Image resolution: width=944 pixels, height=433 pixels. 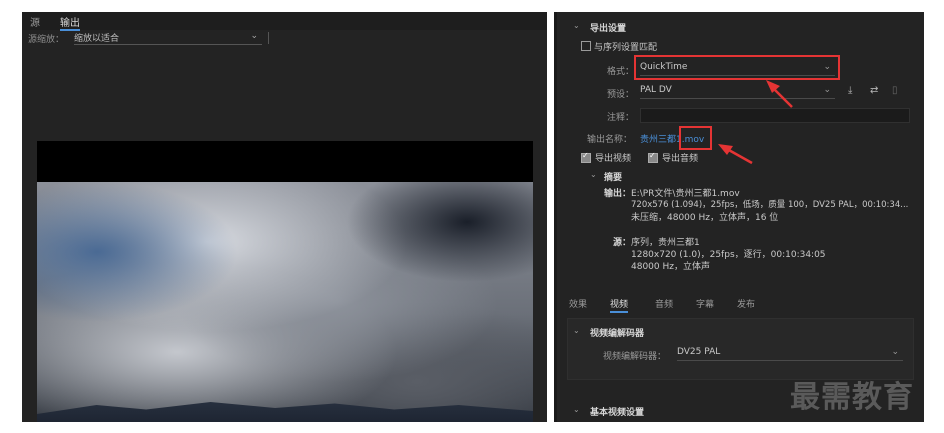 What do you see at coordinates (755, 122) in the screenshot?
I see `annotation-arrows` at bounding box center [755, 122].